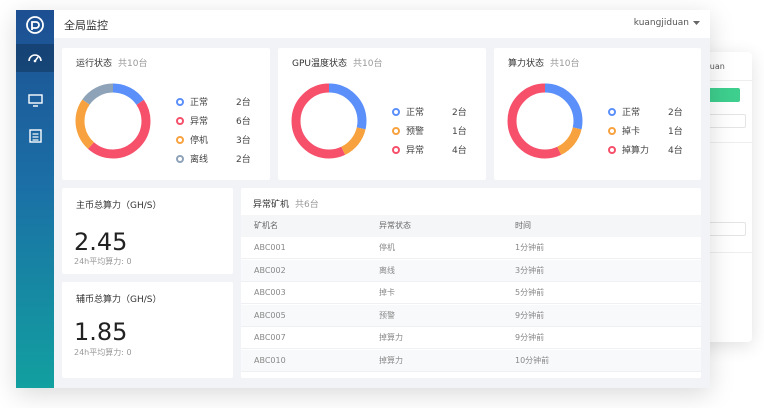  I want to click on run-status-legend: 正常 2台 异常 6台 停机 3台 离线 2台, so click(213, 130).